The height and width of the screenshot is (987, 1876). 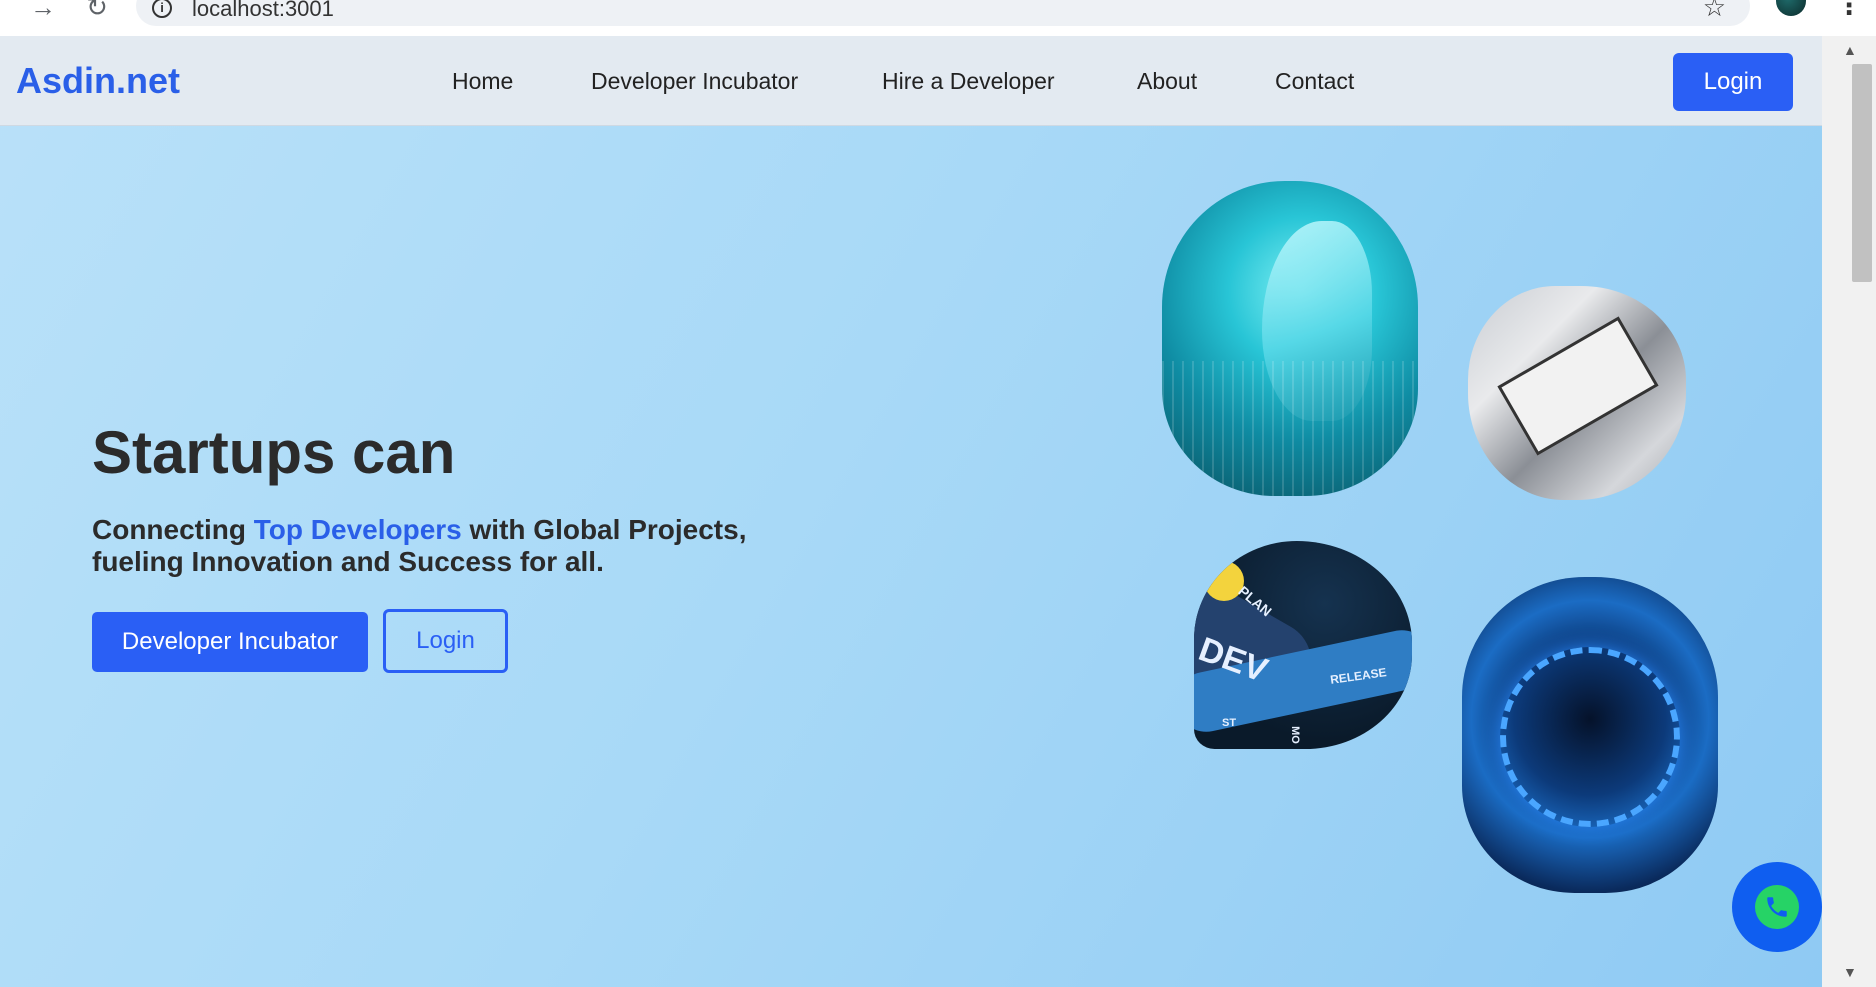 I want to click on browser-toolbar: → ↻ i localhost:3001 ☆ ⋮, so click(x=938, y=18).